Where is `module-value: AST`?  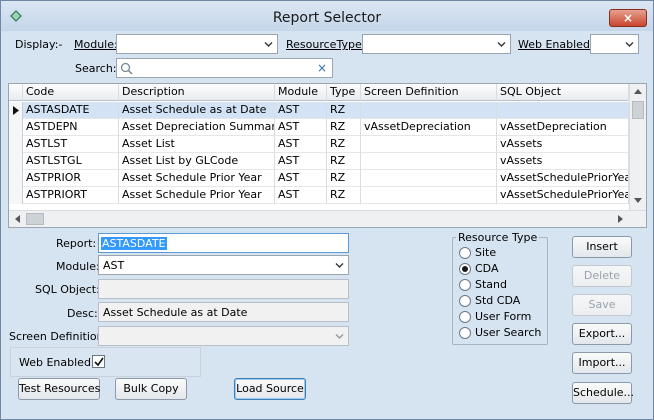
module-value: AST is located at coordinates (114, 265).